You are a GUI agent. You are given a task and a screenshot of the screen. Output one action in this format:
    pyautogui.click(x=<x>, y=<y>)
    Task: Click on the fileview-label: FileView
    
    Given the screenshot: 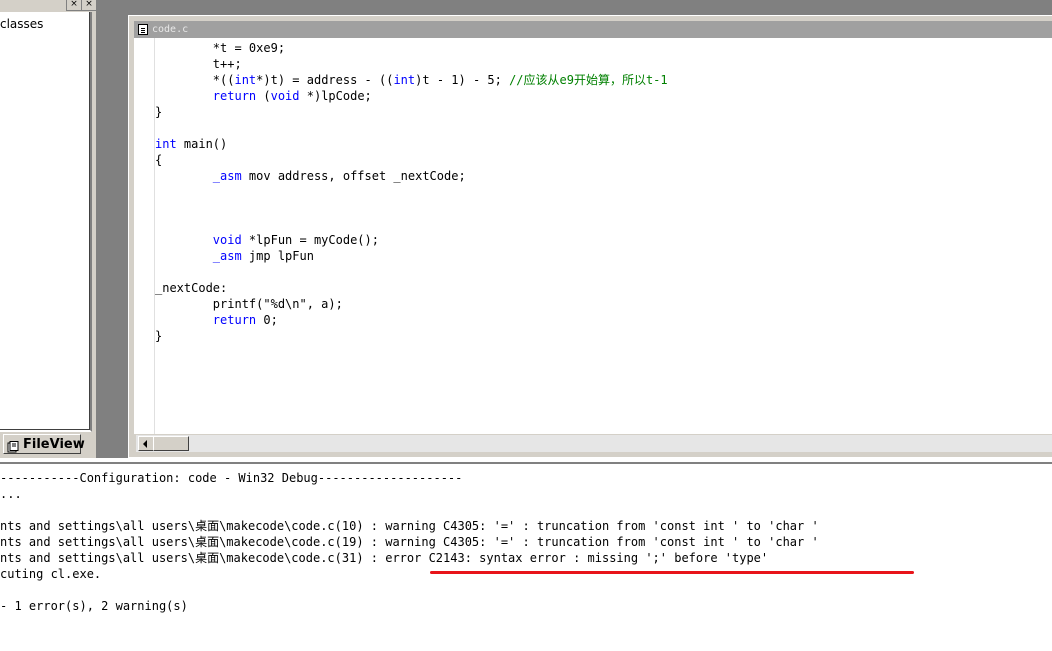 What is the action you would take?
    pyautogui.click(x=54, y=444)
    